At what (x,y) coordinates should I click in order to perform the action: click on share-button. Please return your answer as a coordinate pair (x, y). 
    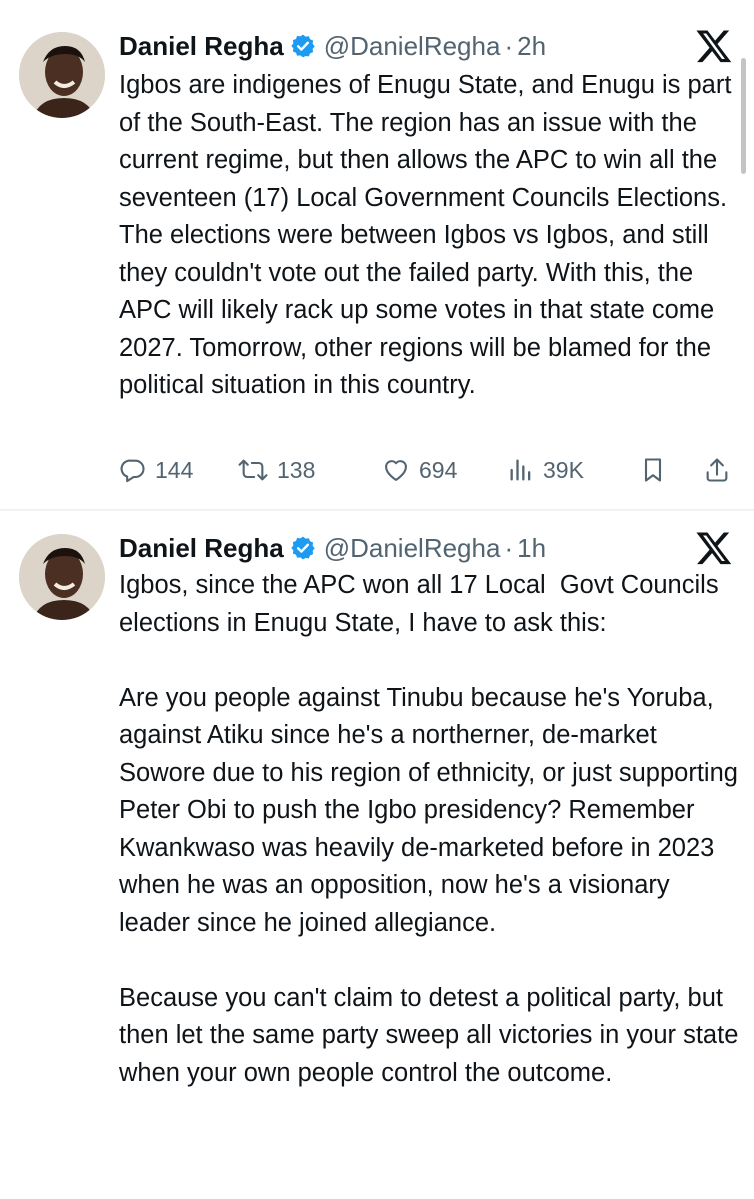
    Looking at the image, I should click on (717, 470).